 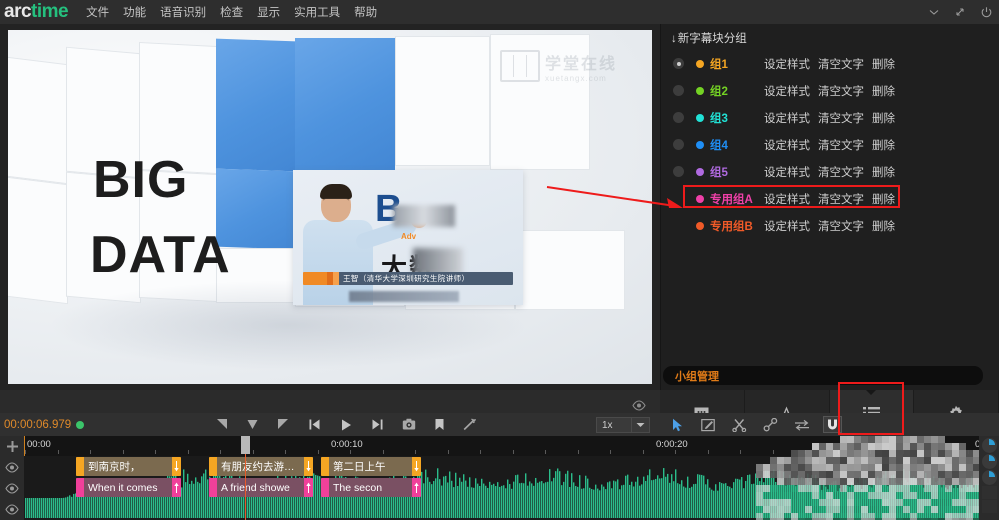 What do you see at coordinates (128, 487) in the screenshot?
I see `subtitle-block: When it comes` at bounding box center [128, 487].